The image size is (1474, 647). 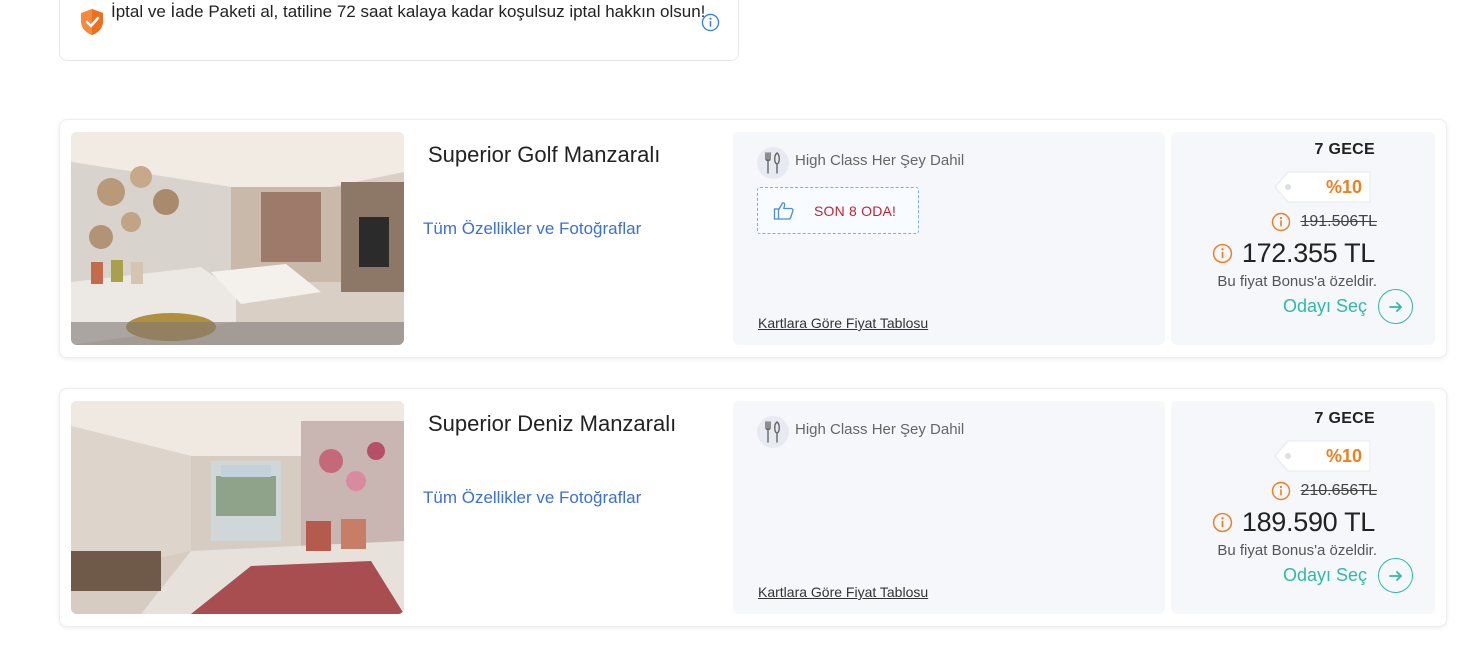 What do you see at coordinates (1308, 522) in the screenshot?
I see `new-price: 189.590 TL` at bounding box center [1308, 522].